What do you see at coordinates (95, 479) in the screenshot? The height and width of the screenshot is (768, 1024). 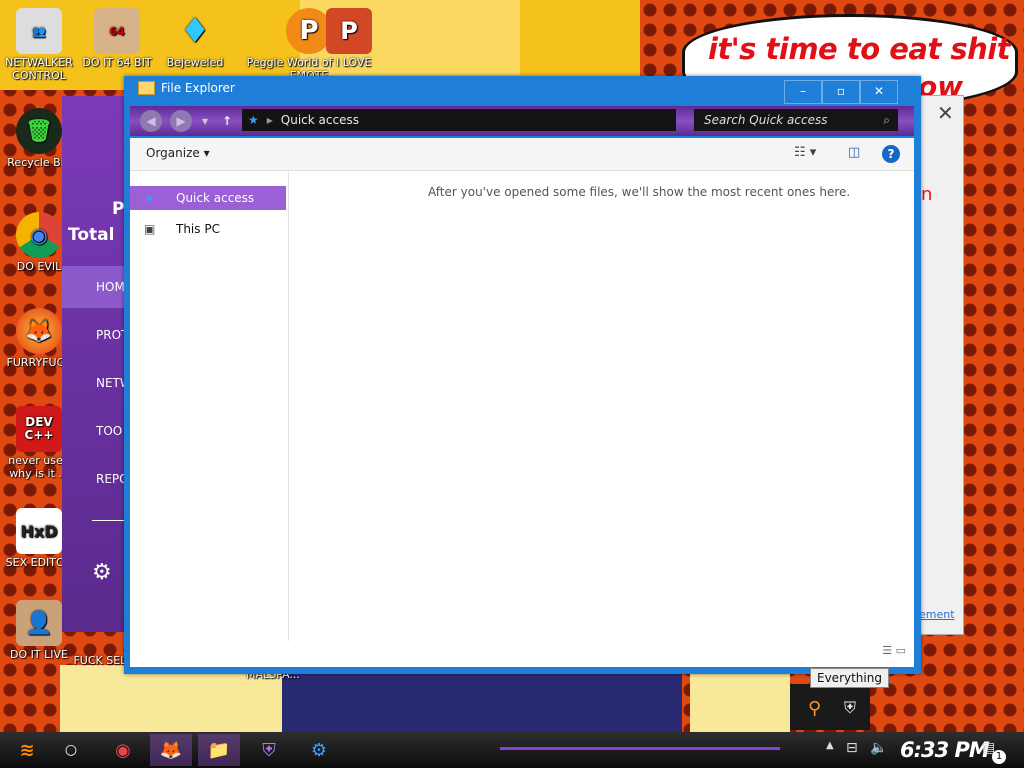 I see `av-nav-reports: REPO` at bounding box center [95, 479].